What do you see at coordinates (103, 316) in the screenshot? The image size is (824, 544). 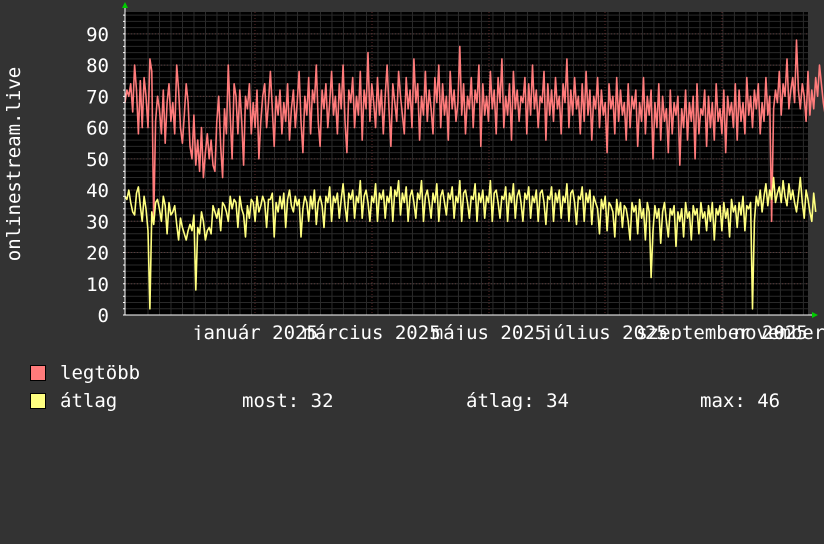 I see `y-tick-label: 0` at bounding box center [103, 316].